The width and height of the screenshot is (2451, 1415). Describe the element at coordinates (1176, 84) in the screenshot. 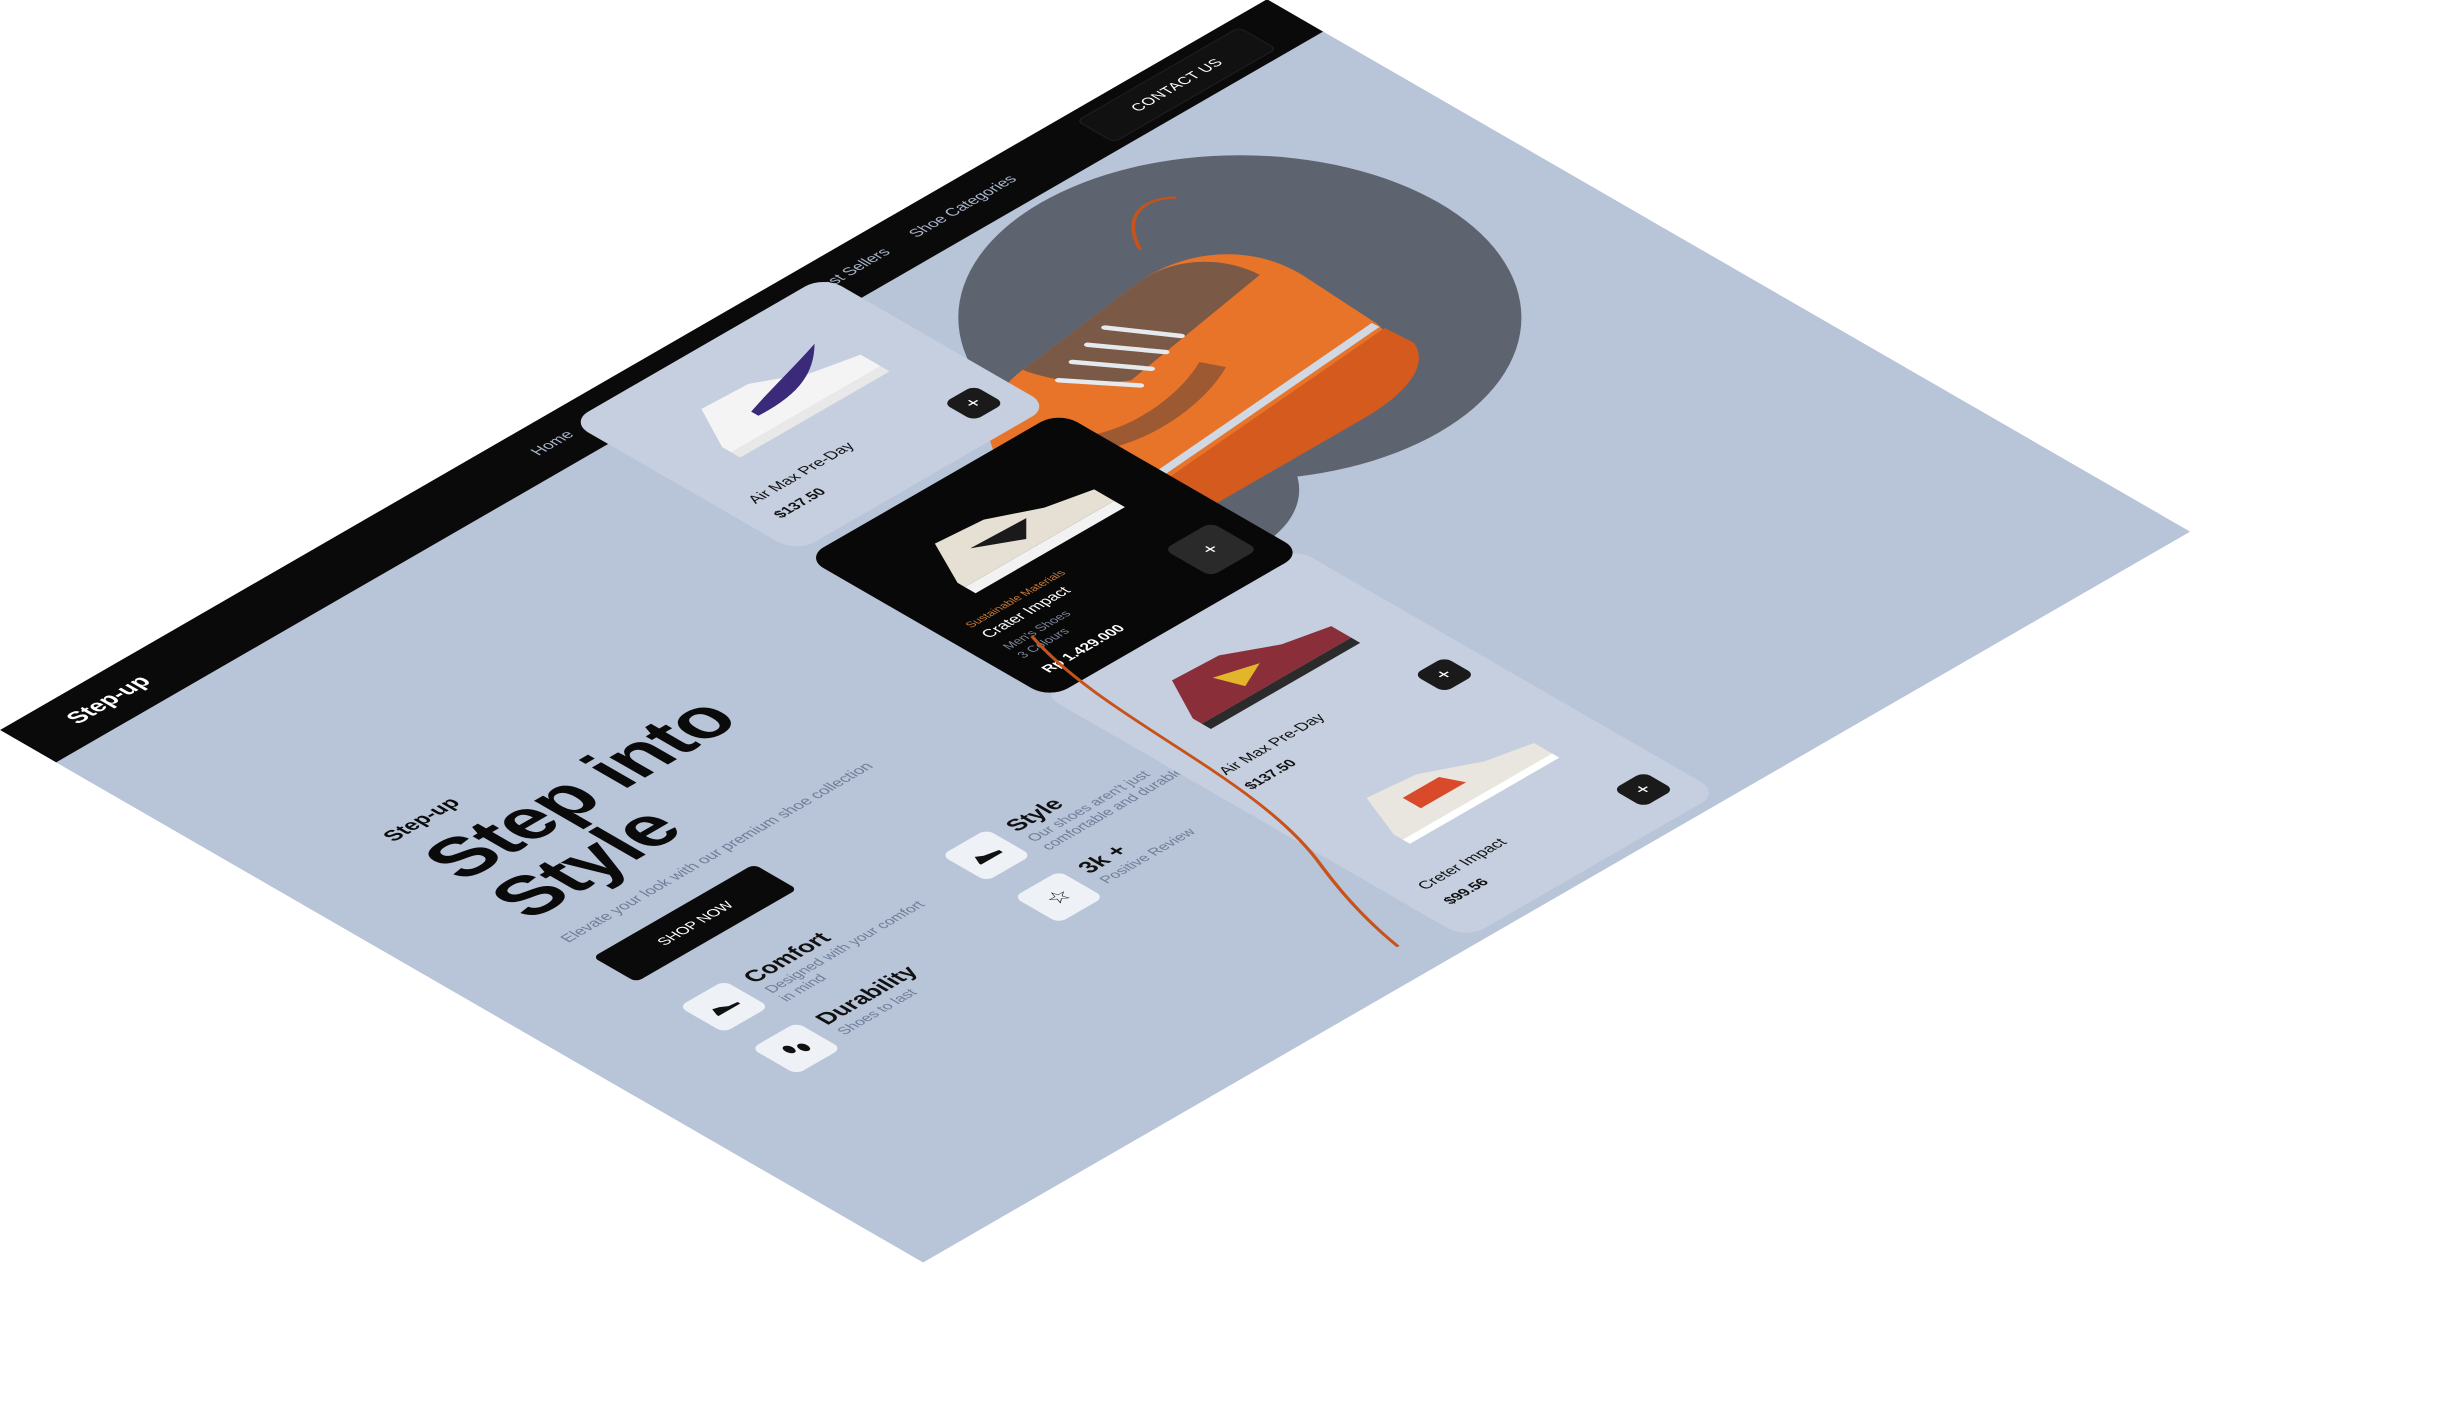

I see `contact-us-button: CONTACT US` at that location.